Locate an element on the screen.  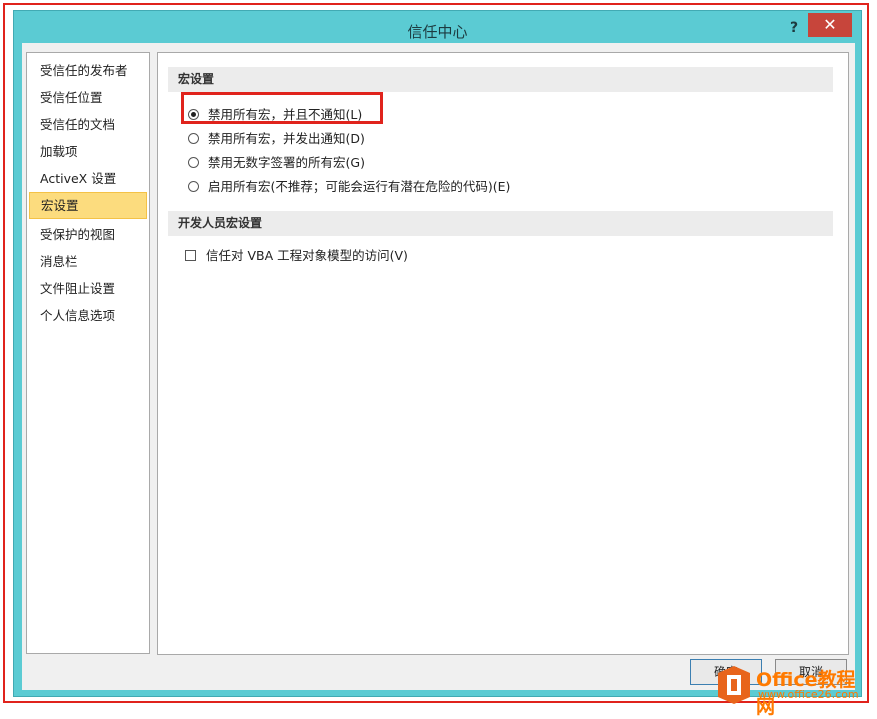
nav-item-addins: 加载项 is located at coordinates (88, 151).